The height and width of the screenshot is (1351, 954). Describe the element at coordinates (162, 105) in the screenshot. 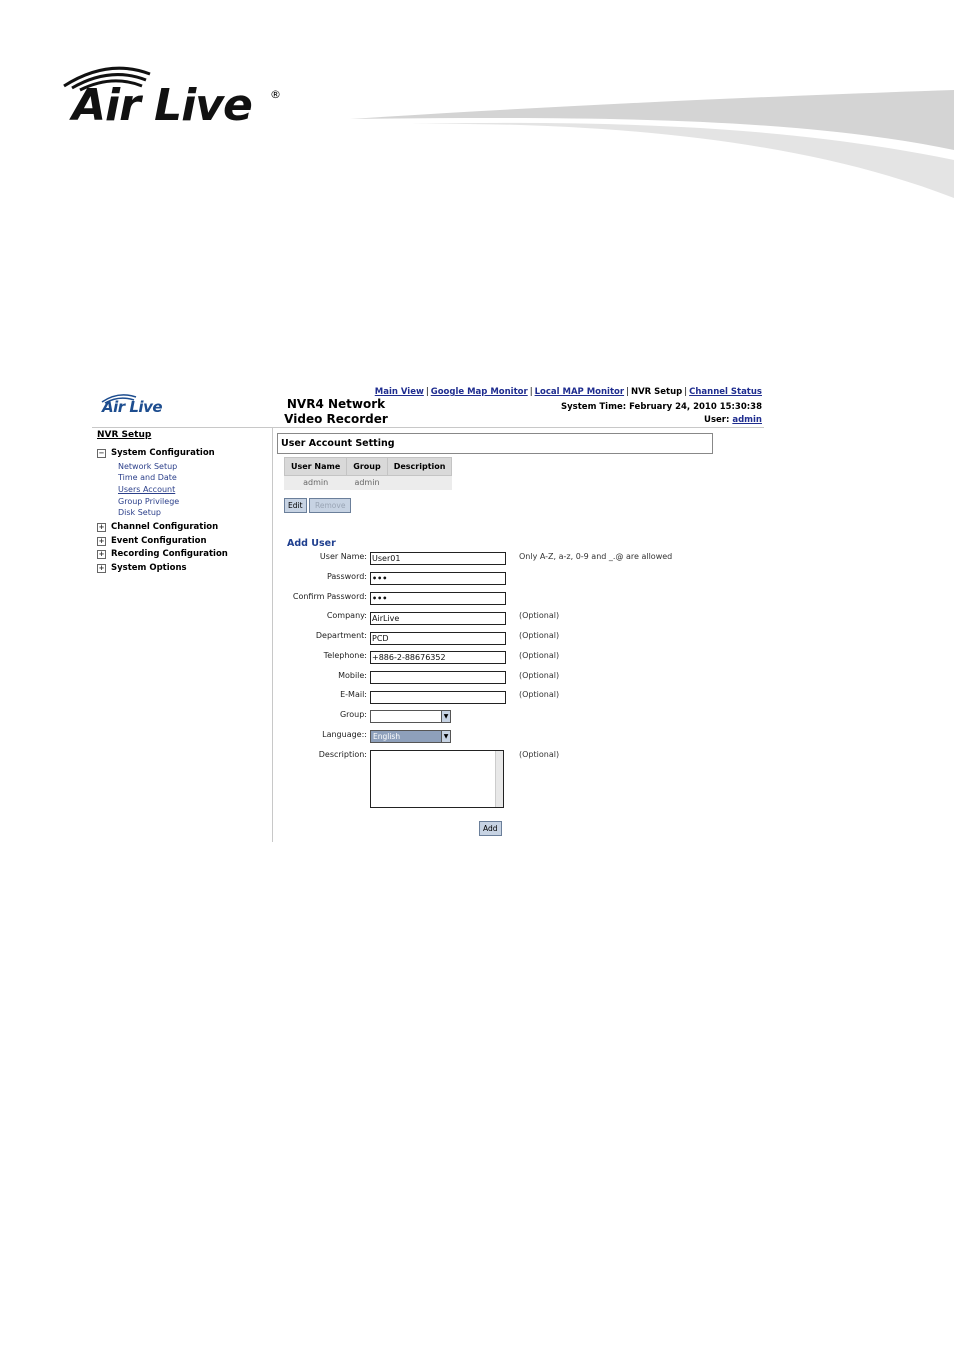

I see `brand-wordmark: Air Live` at that location.